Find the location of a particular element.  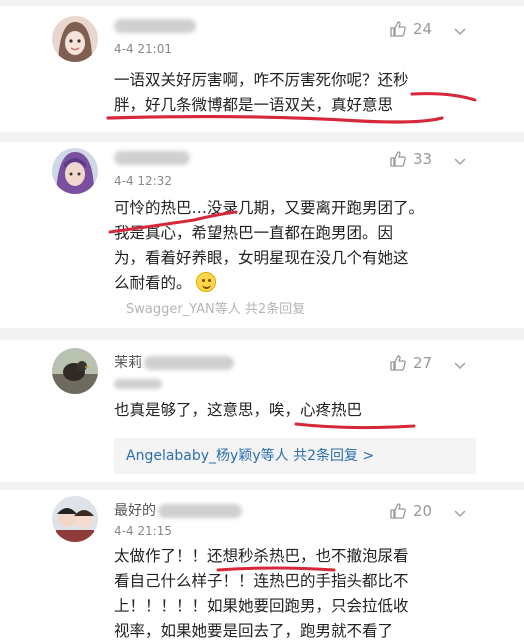

like-button: 24 is located at coordinates (410, 29).